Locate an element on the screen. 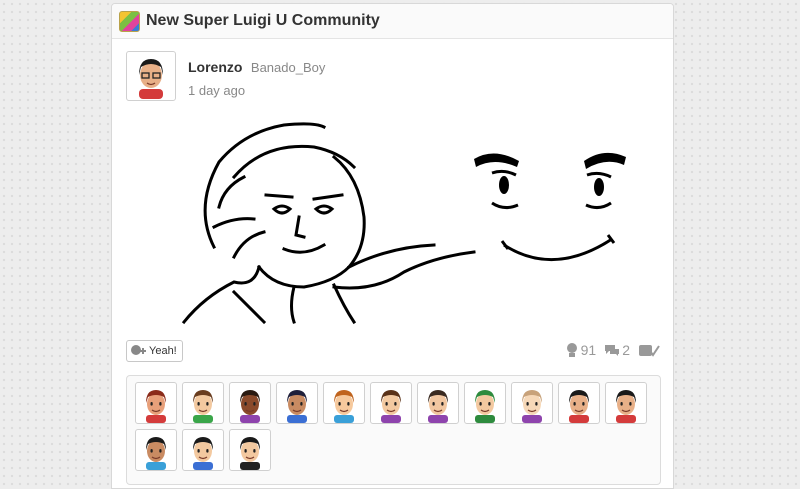  mii-list is located at coordinates (395, 429).